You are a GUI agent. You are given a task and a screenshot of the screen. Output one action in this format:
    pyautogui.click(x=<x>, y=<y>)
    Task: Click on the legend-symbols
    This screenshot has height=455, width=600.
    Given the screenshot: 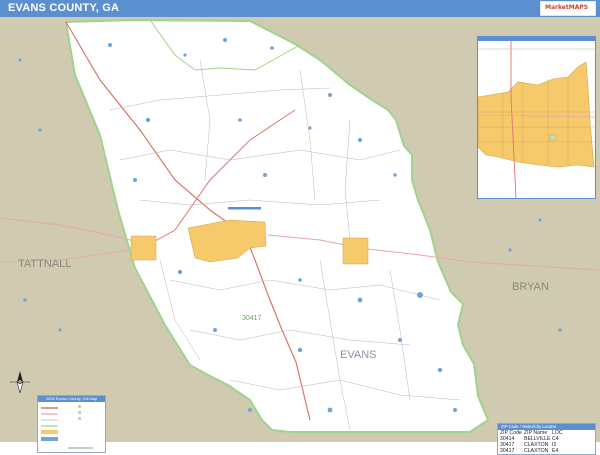 What is the action you would take?
    pyautogui.click(x=67, y=427)
    